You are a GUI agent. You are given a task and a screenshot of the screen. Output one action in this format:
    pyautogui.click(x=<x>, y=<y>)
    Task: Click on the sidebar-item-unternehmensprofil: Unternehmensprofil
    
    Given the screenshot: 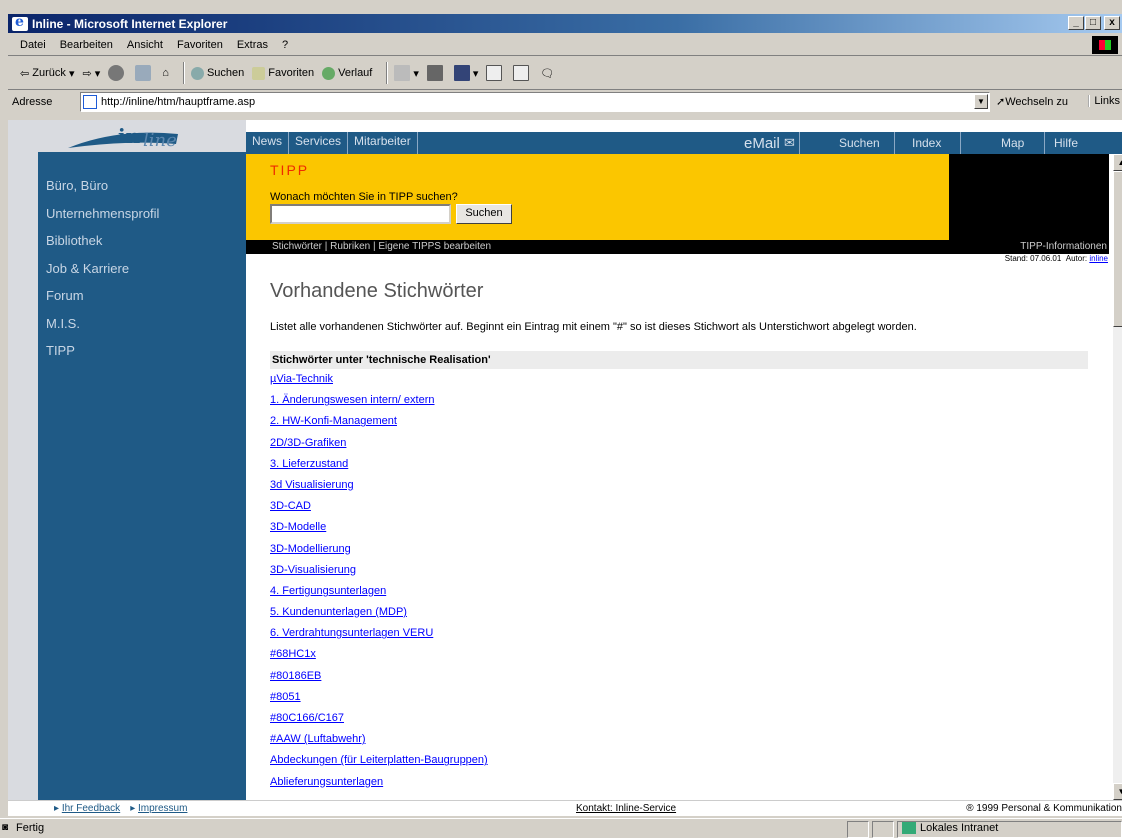 What is the action you would take?
    pyautogui.click(x=102, y=220)
    